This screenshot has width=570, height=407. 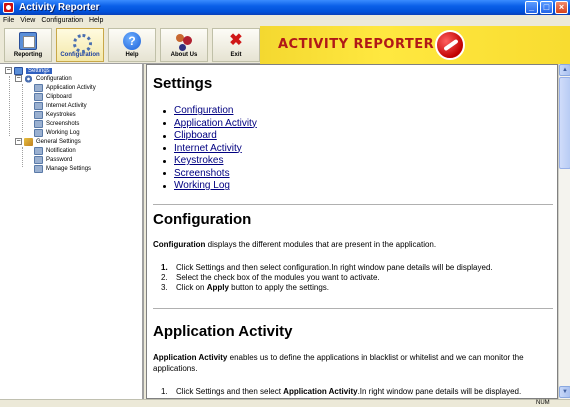 What do you see at coordinates (564, 123) in the screenshot?
I see `scroll-thumb` at bounding box center [564, 123].